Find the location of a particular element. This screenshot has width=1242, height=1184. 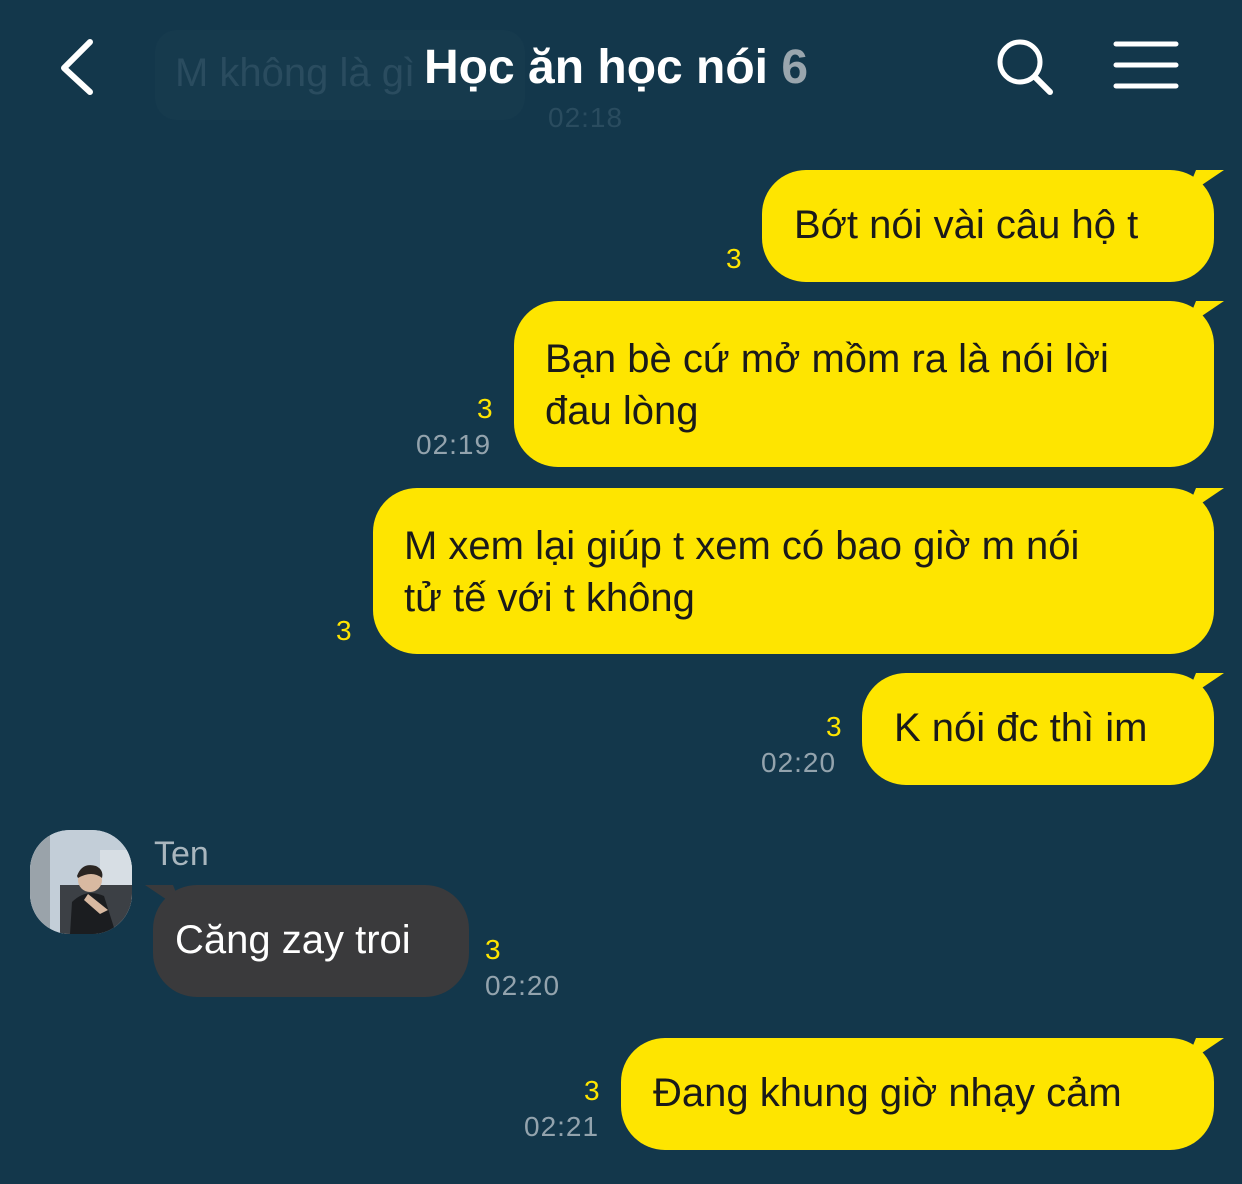

message-text: M xem lại giúp t xem có bao giờ m nói is located at coordinates (742, 546).